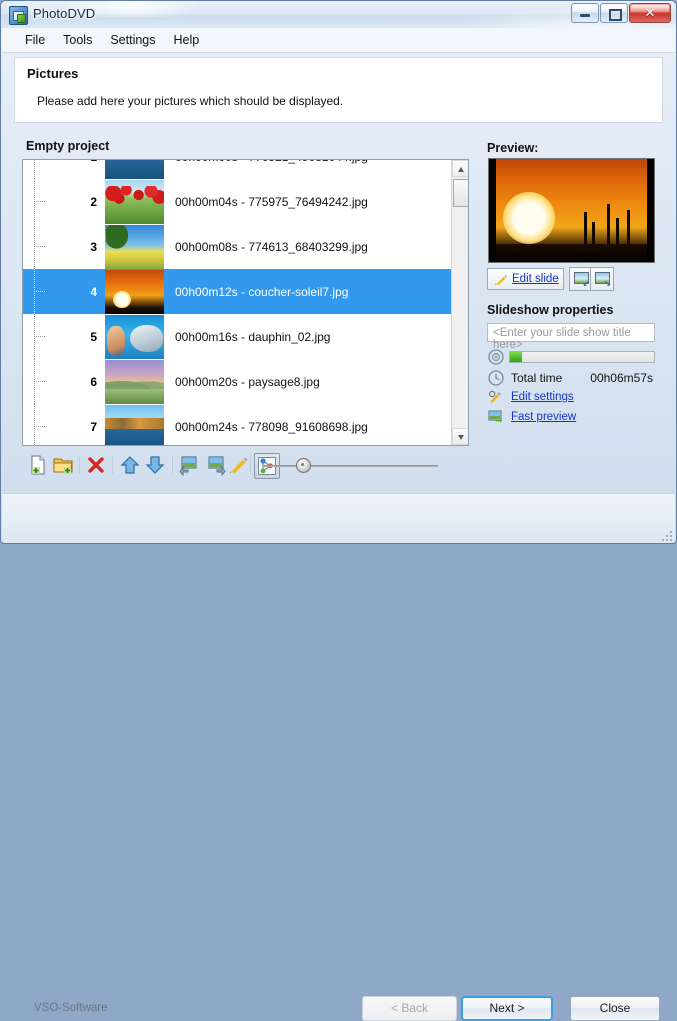  I want to click on minimize-icon, so click(585, 15).